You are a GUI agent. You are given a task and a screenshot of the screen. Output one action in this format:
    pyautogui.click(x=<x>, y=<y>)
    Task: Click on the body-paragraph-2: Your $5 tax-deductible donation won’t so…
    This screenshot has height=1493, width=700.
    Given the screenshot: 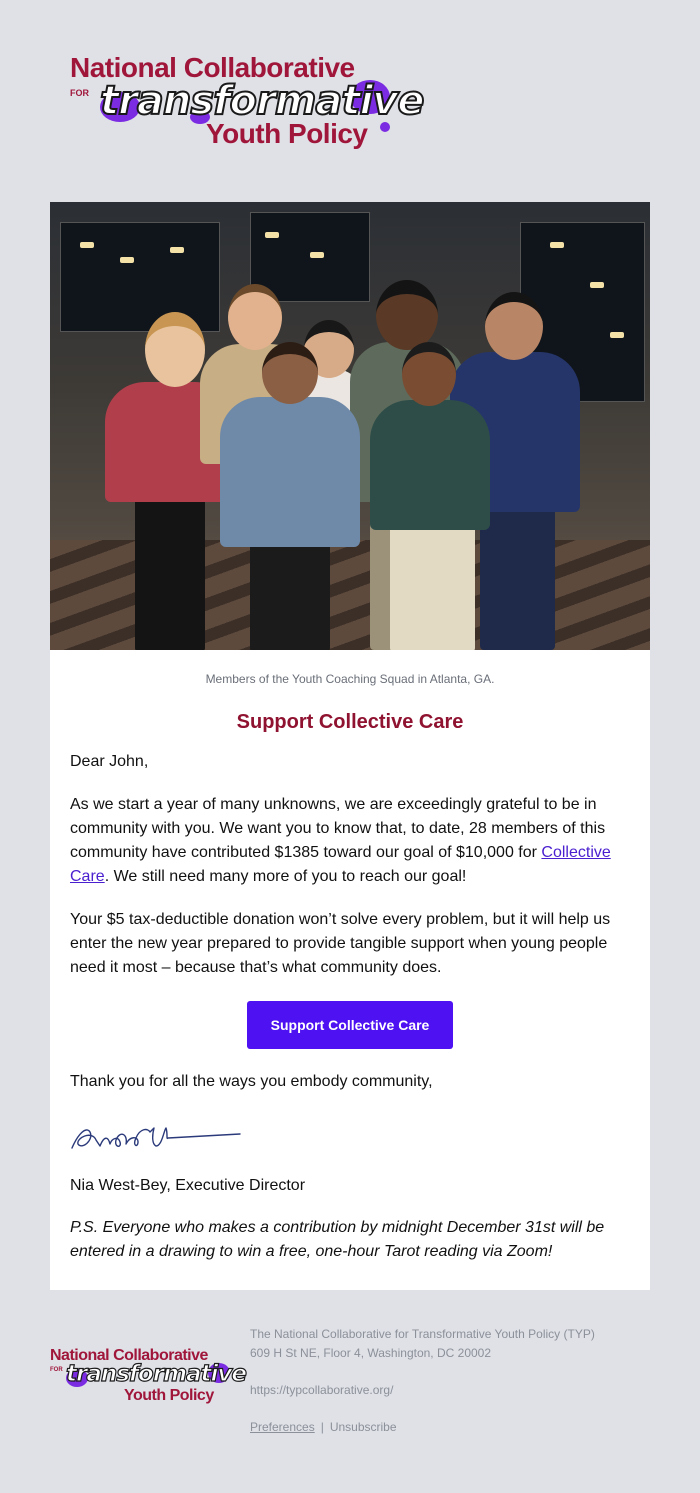 What is the action you would take?
    pyautogui.click(x=340, y=943)
    